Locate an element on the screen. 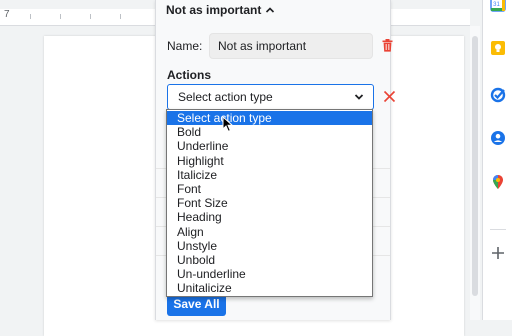 The image size is (512, 336). dropdown-option: Underline is located at coordinates (269, 146).